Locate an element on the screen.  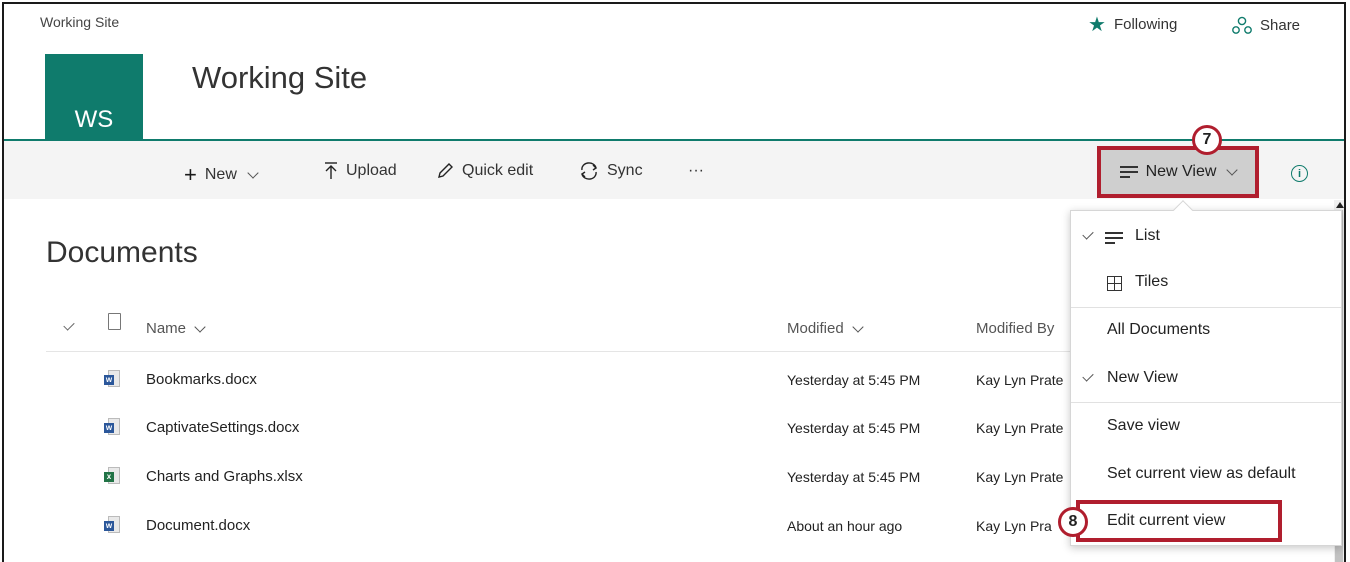
site-logo: WS is located at coordinates (94, 101).